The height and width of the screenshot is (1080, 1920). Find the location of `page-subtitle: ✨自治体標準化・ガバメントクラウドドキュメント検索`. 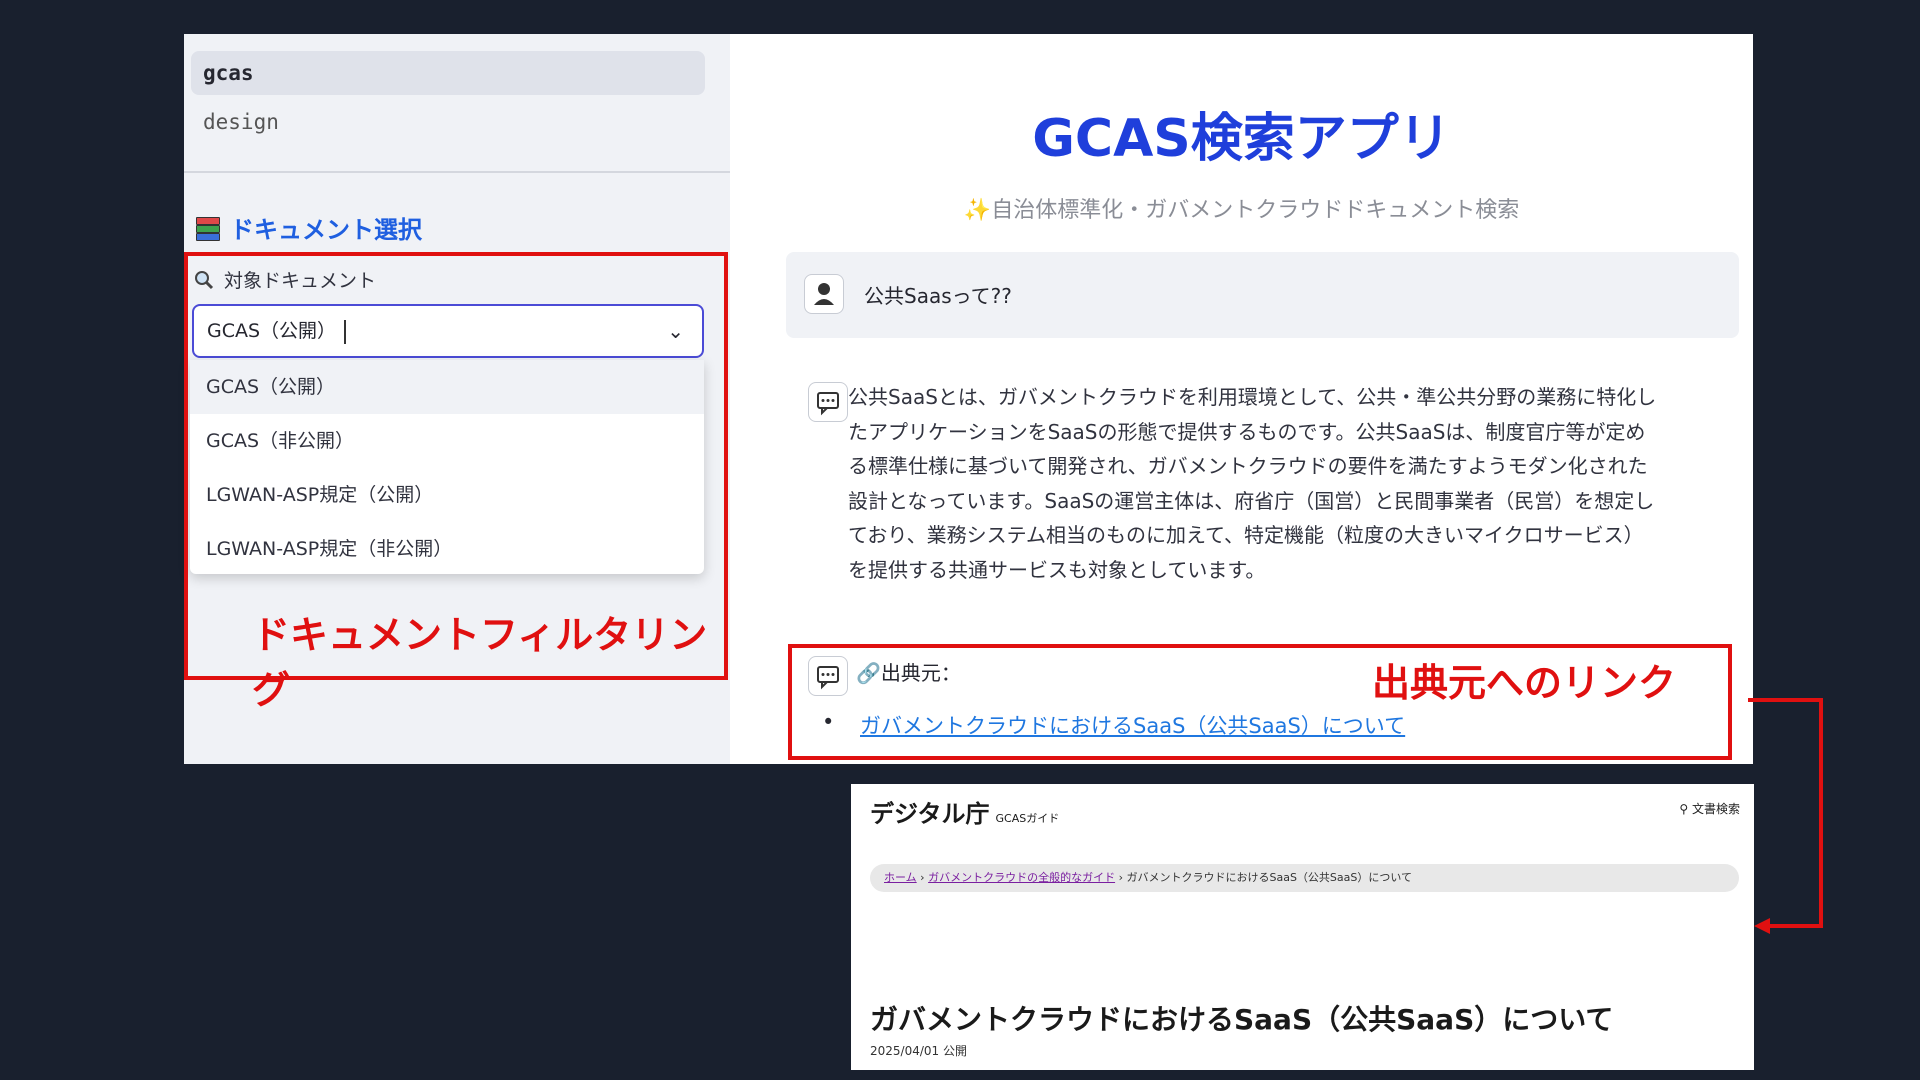

page-subtitle: ✨自治体標準化・ガバメントクラウドドキュメント検索 is located at coordinates (1241, 210).